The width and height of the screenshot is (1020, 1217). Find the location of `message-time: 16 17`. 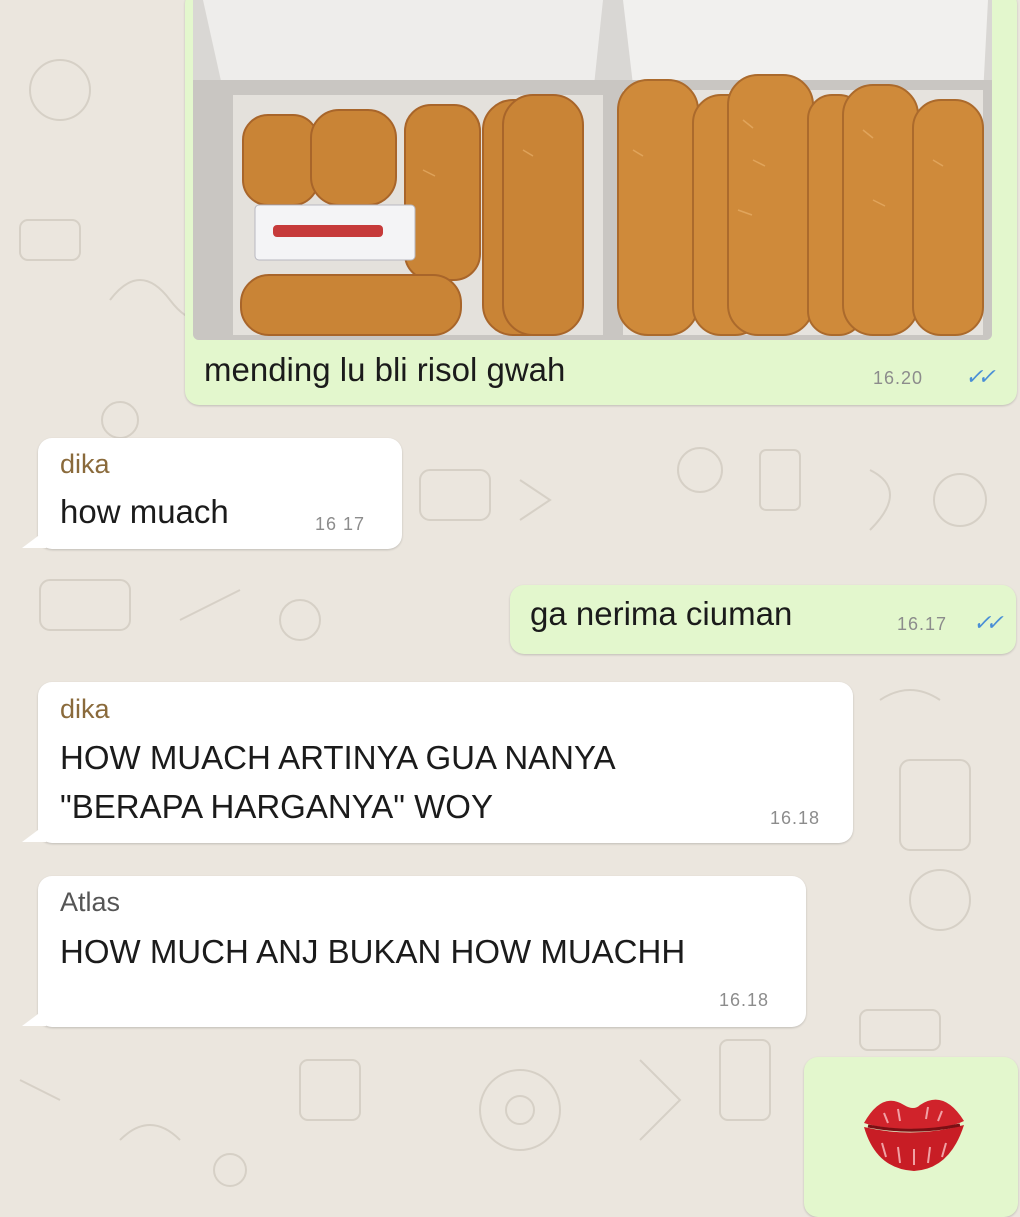

message-time: 16 17 is located at coordinates (340, 524).